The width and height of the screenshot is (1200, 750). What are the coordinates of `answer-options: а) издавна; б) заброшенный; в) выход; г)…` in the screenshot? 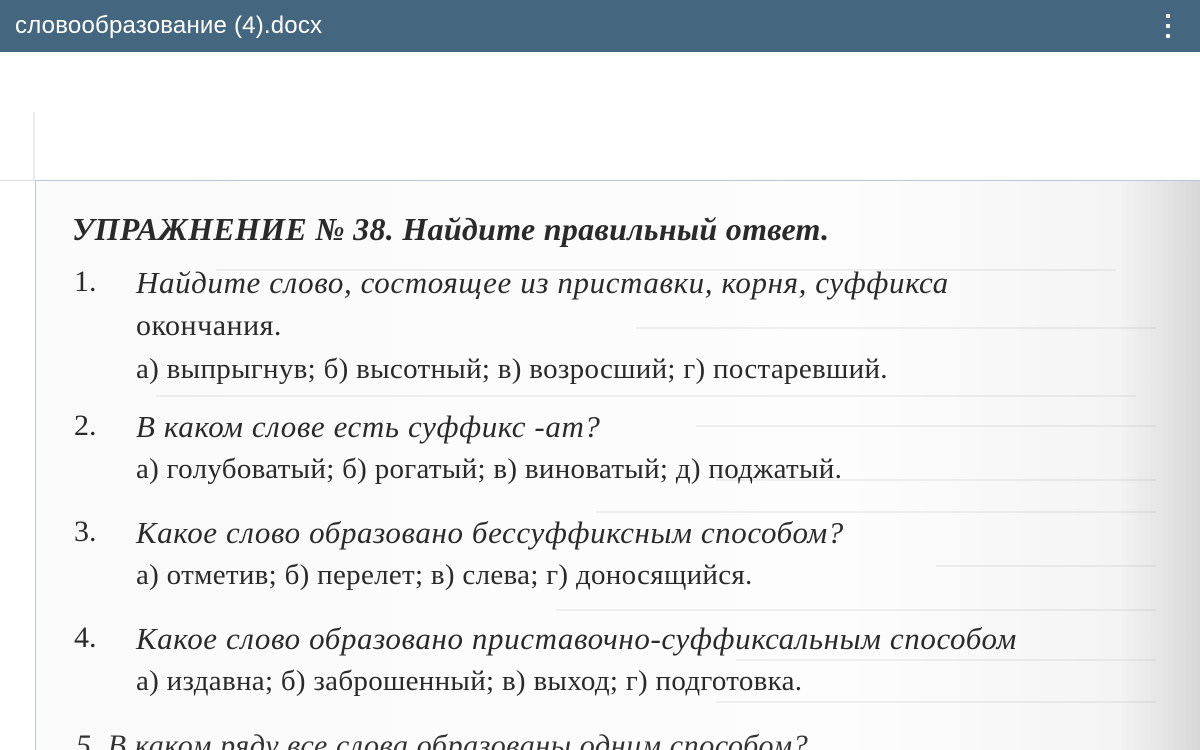 It's located at (469, 681).